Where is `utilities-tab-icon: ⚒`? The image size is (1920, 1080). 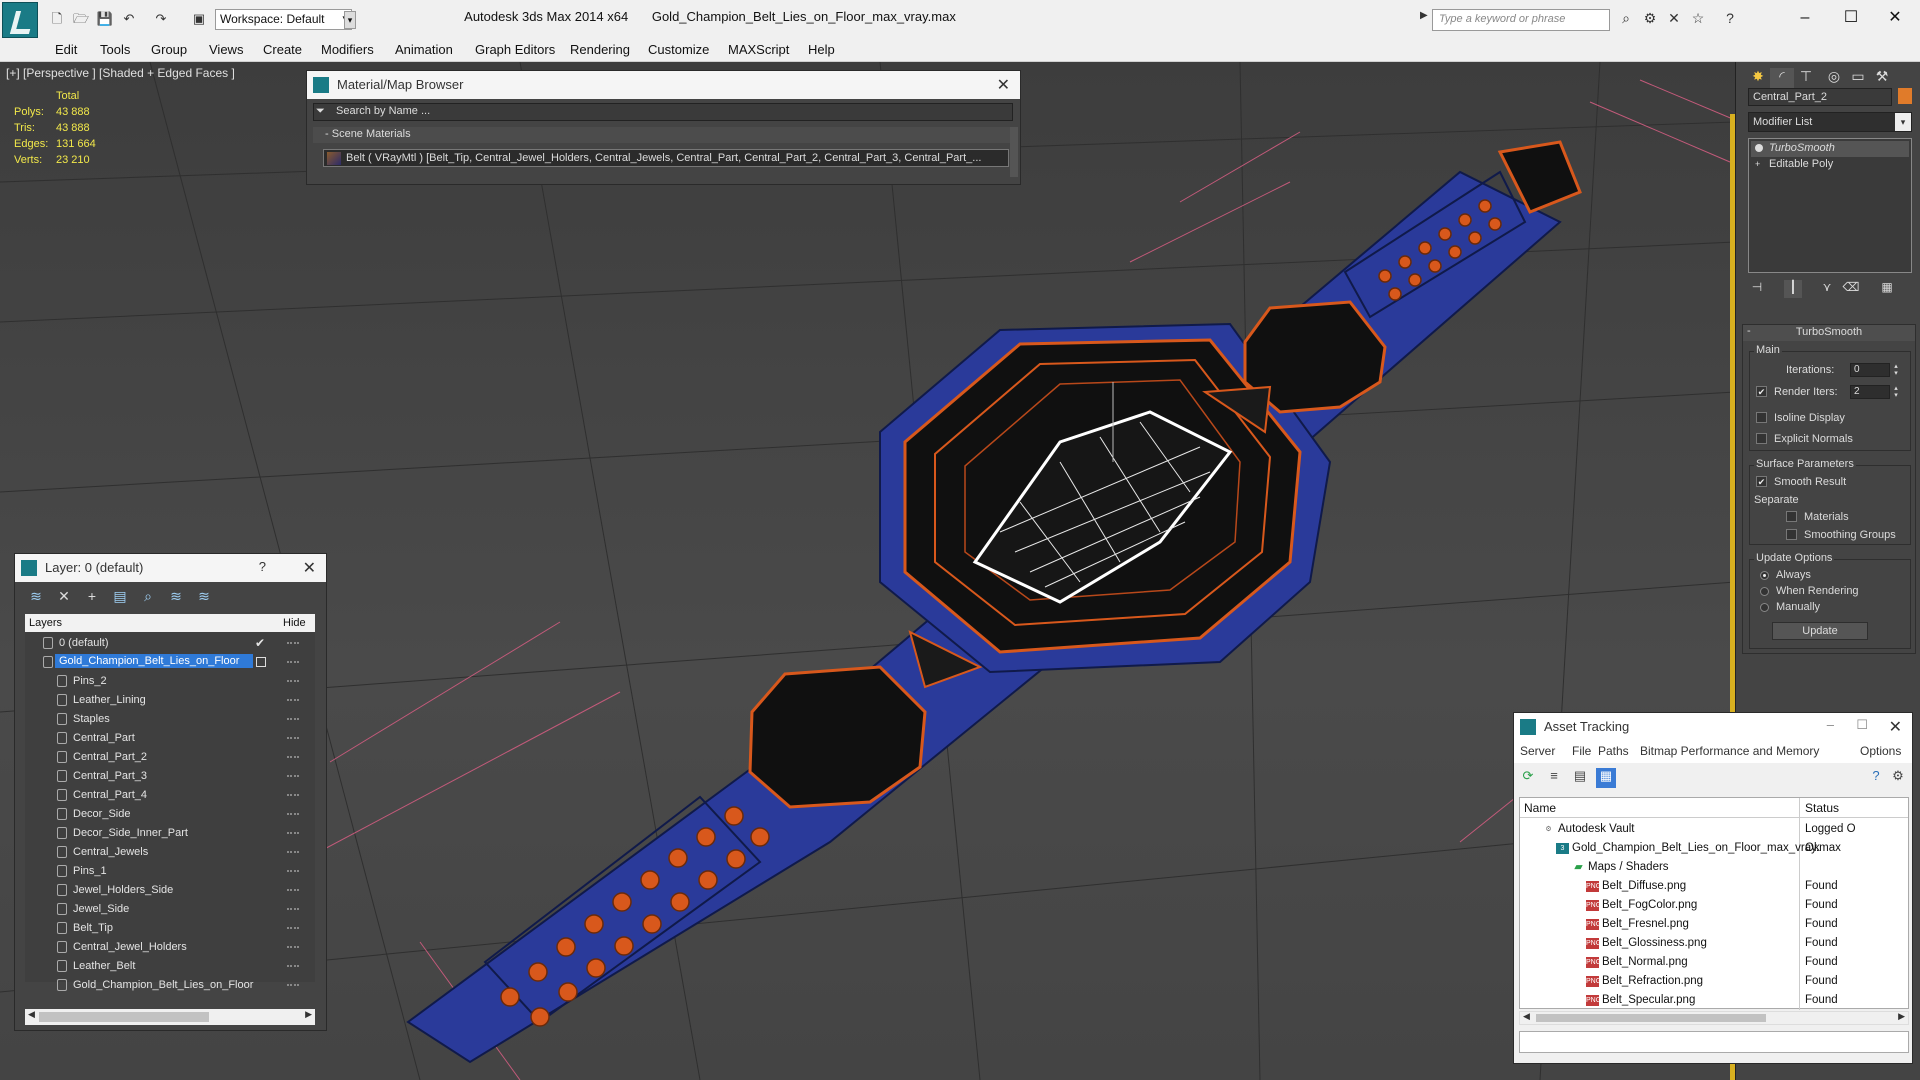
utilities-tab-icon: ⚒ is located at coordinates (1882, 79).